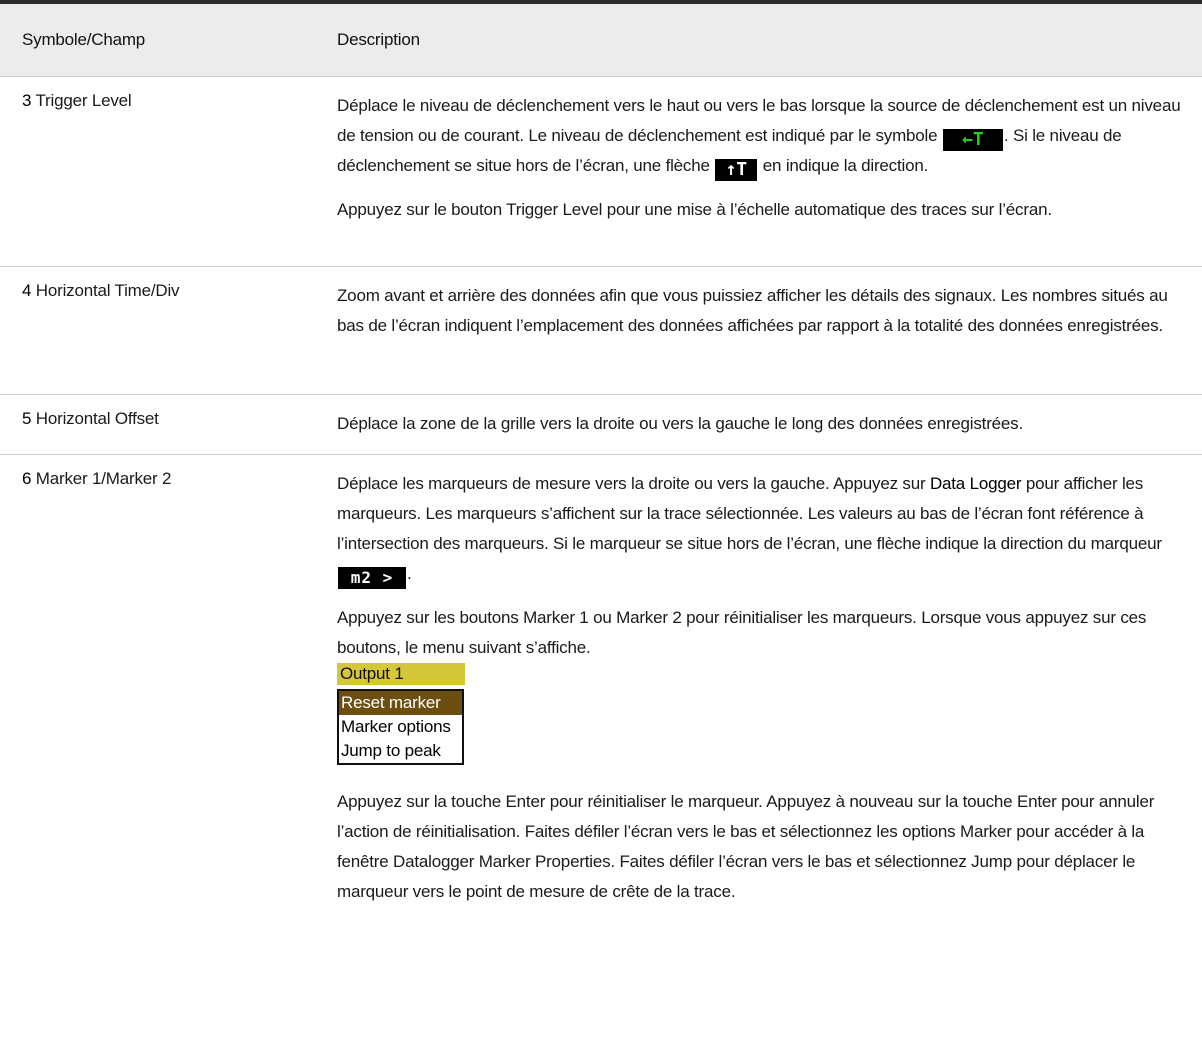 The width and height of the screenshot is (1202, 1063). Describe the element at coordinates (27, 100) in the screenshot. I see `row-number: 3` at that location.